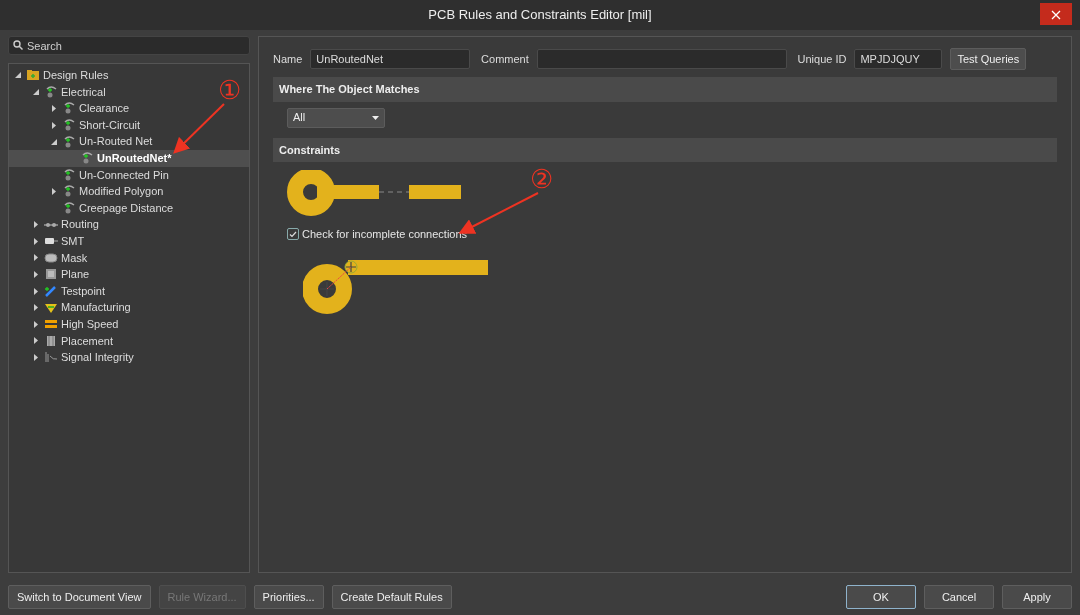 The image size is (1080, 615). Describe the element at coordinates (18, 45) in the screenshot. I see `search-icon` at that location.